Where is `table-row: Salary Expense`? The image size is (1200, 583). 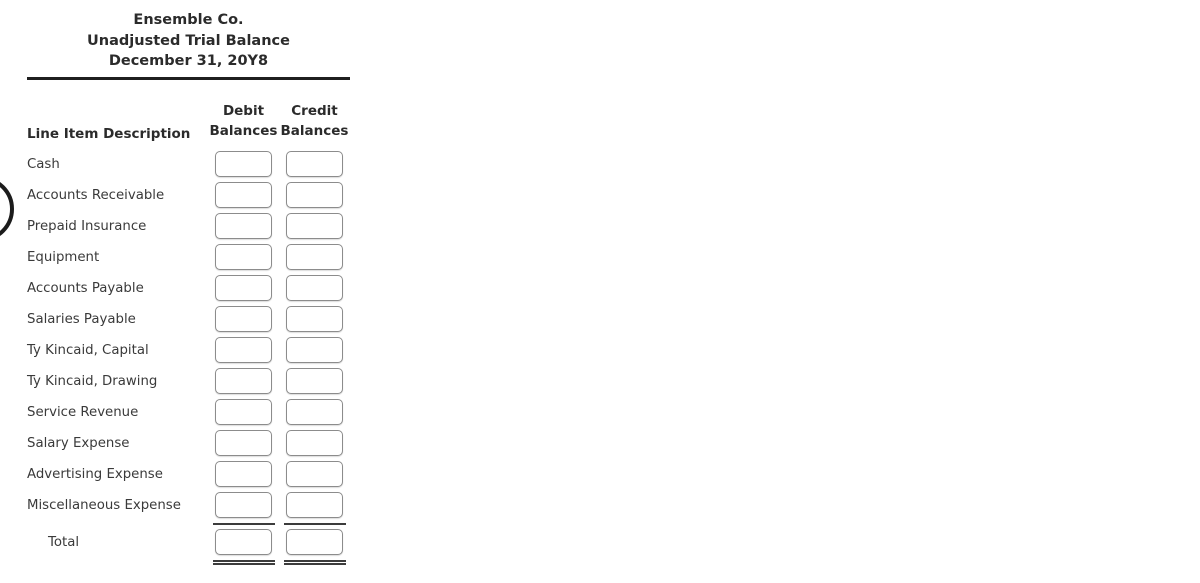
table-row: Salary Expense is located at coordinates (188, 443).